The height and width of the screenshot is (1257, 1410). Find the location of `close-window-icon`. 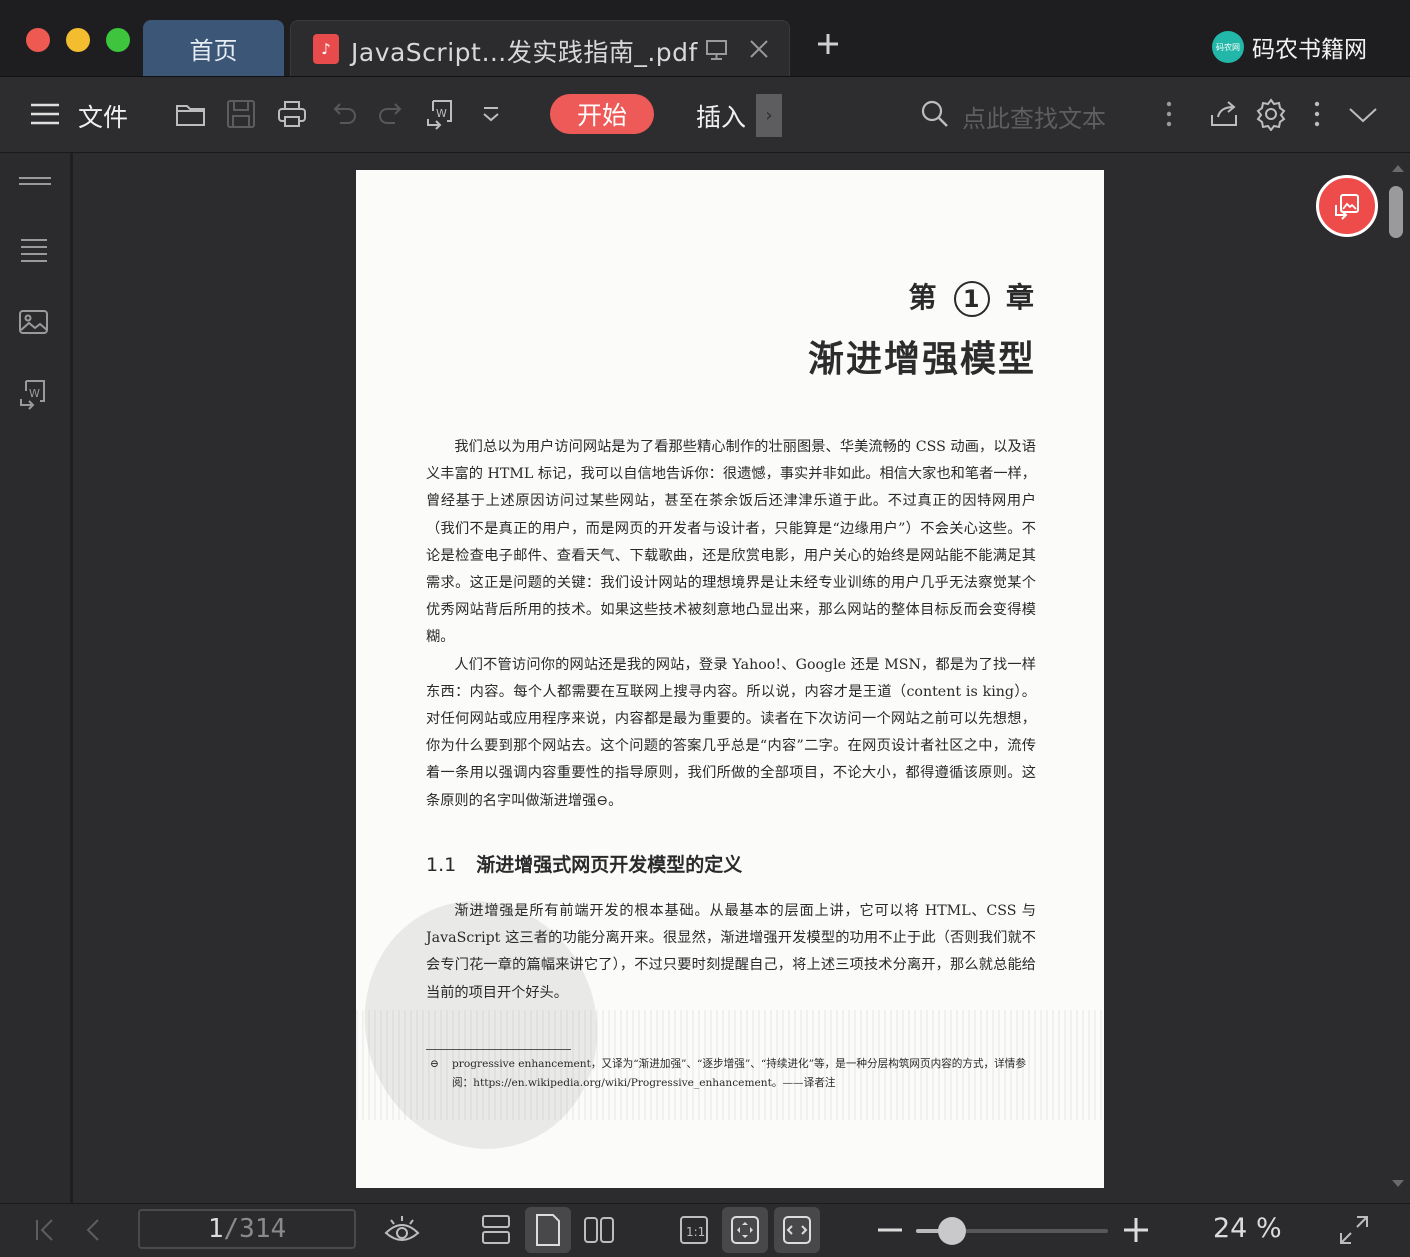

close-window-icon is located at coordinates (38, 40).